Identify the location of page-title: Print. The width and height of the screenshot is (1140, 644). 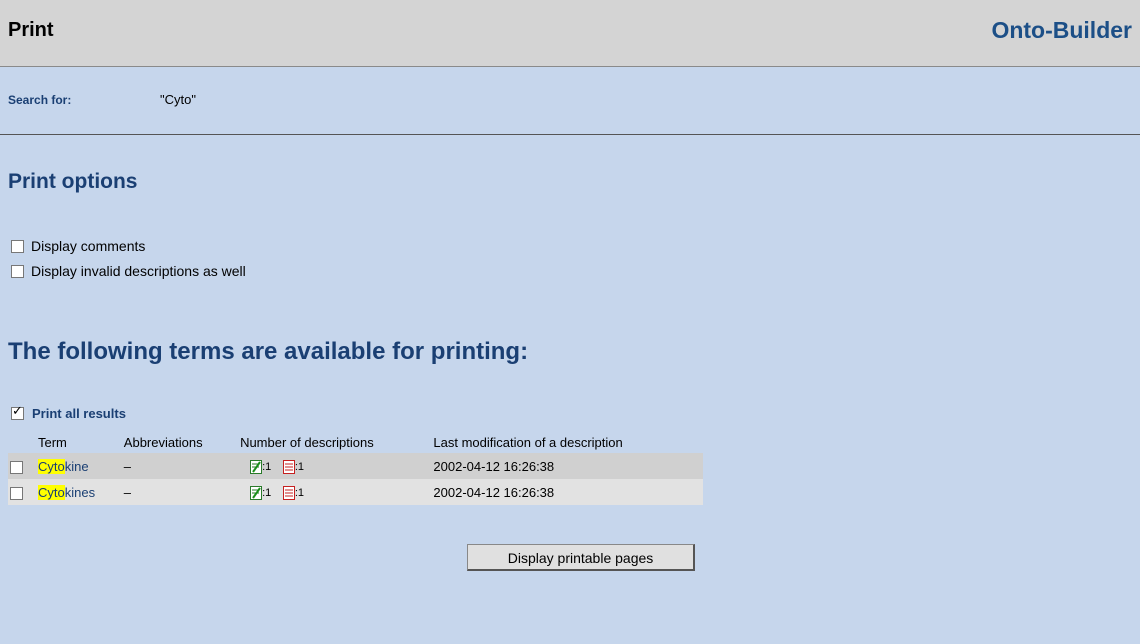
(31, 30).